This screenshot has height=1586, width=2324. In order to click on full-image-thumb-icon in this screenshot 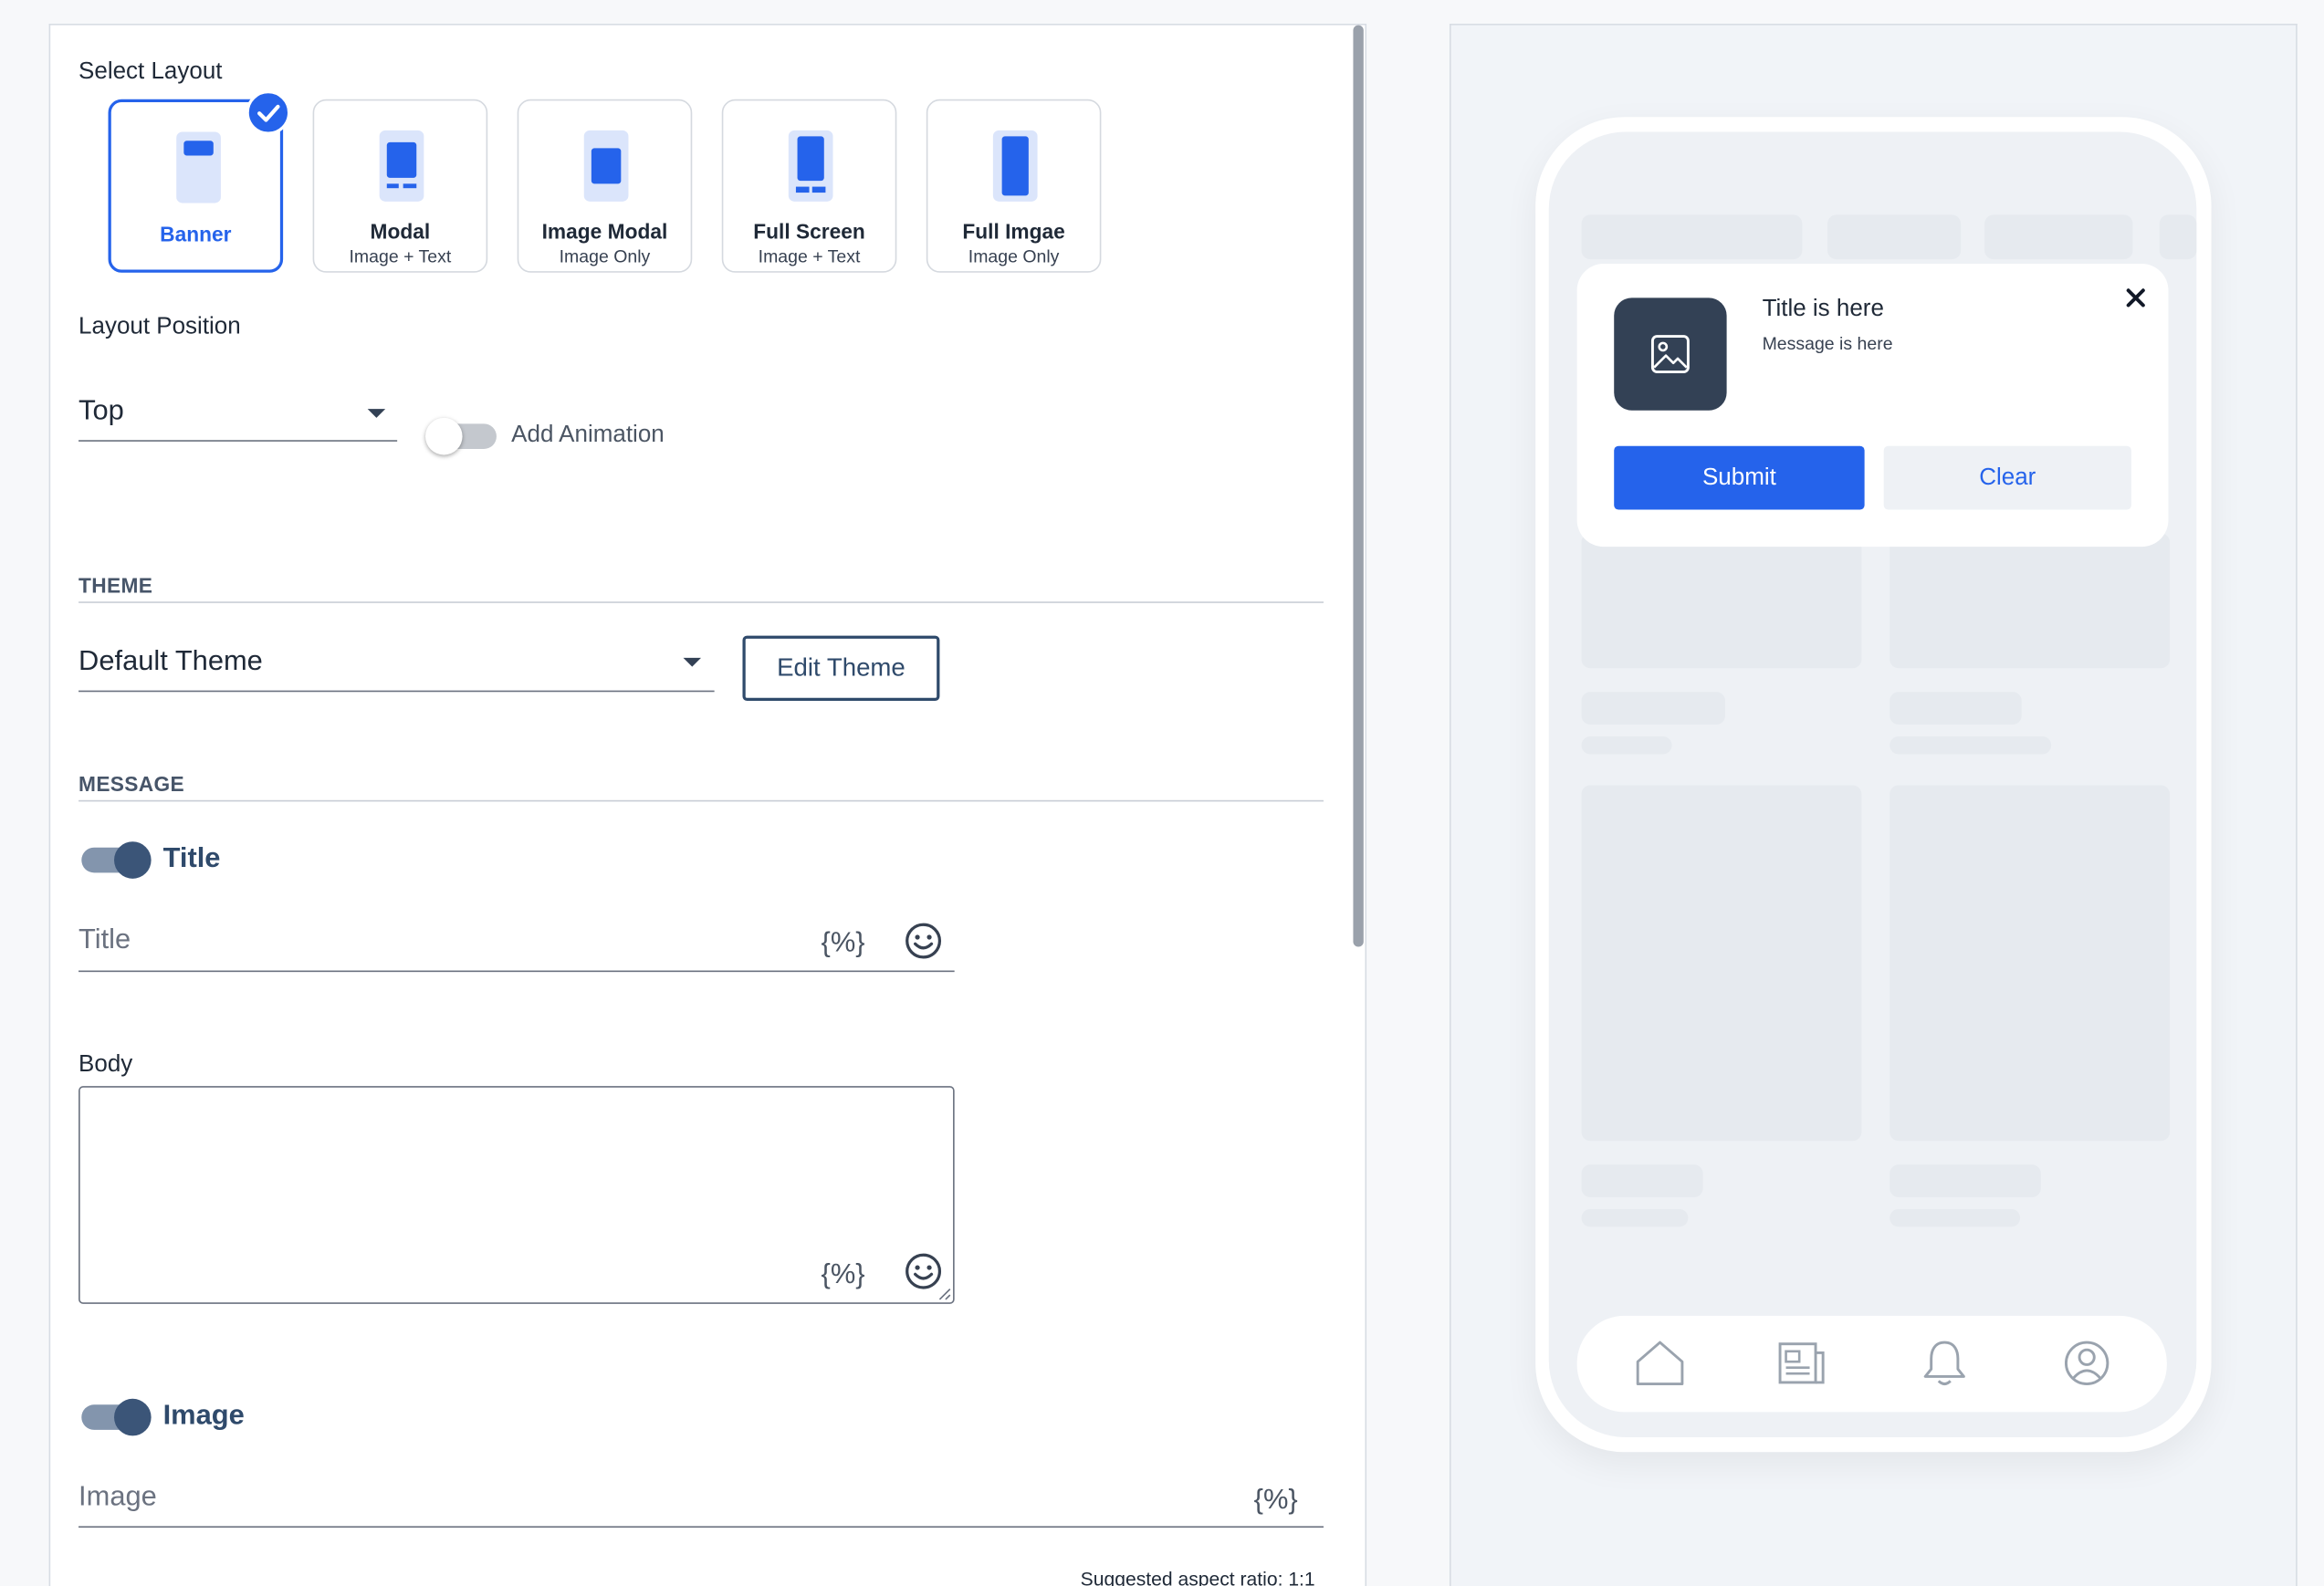, I will do `click(1015, 166)`.